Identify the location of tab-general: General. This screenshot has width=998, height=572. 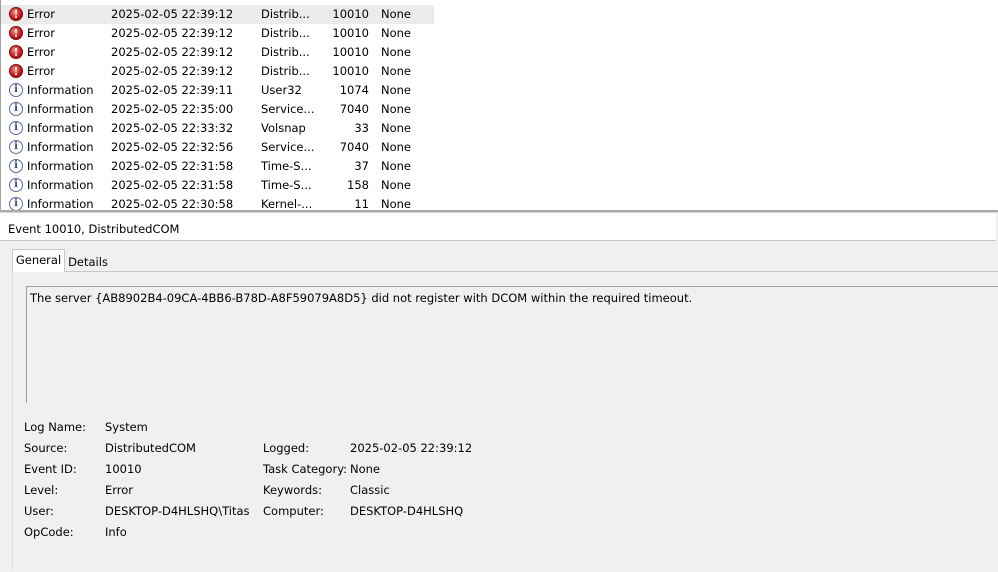
(38, 260).